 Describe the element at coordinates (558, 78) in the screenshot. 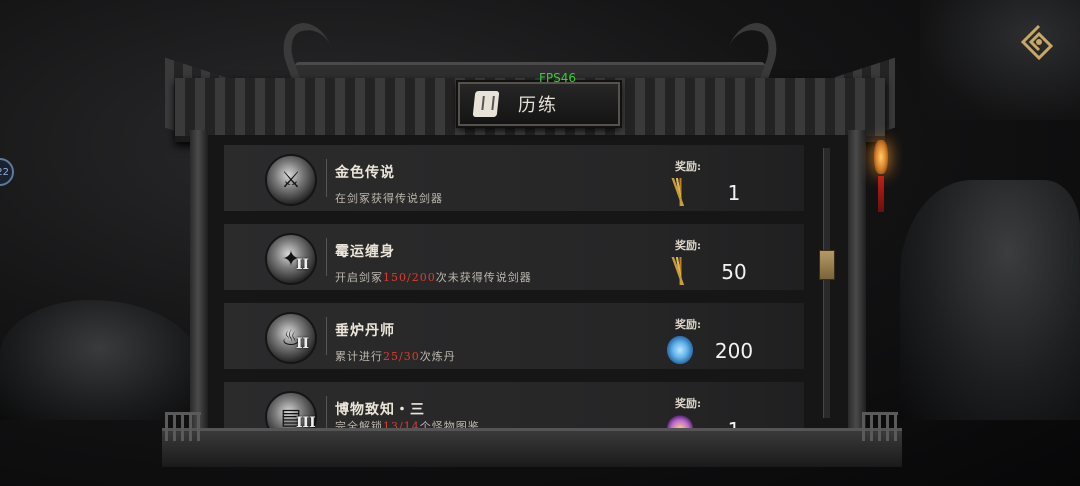

I see `fps-counter: FPS46` at that location.